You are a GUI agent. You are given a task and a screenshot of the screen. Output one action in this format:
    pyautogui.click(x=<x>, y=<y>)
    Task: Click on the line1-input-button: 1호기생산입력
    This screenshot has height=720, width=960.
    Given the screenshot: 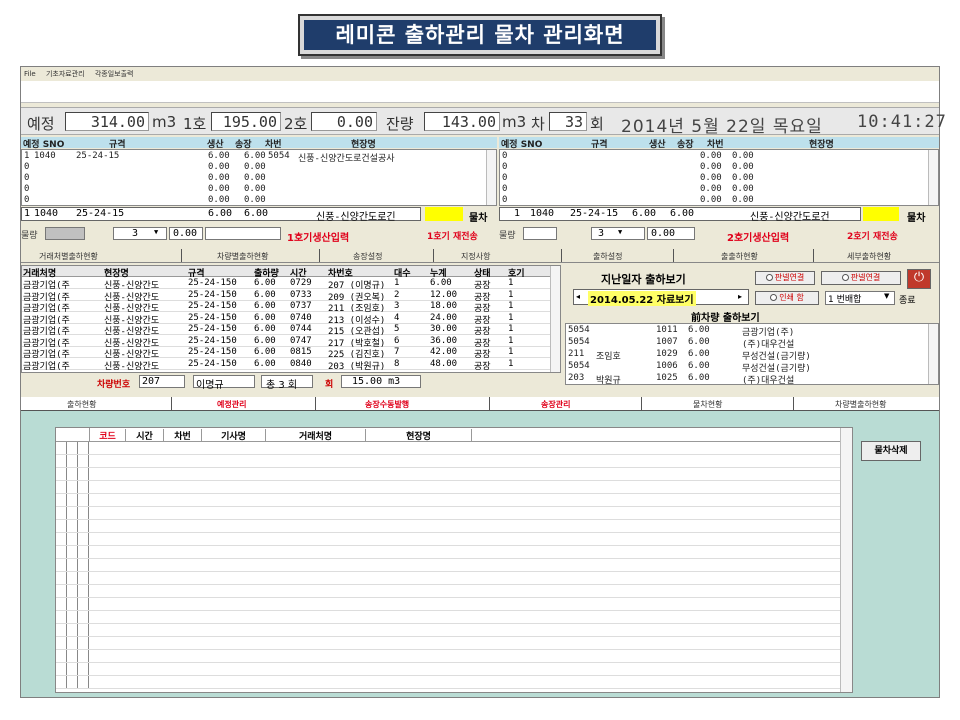 What is the action you would take?
    pyautogui.click(x=318, y=236)
    